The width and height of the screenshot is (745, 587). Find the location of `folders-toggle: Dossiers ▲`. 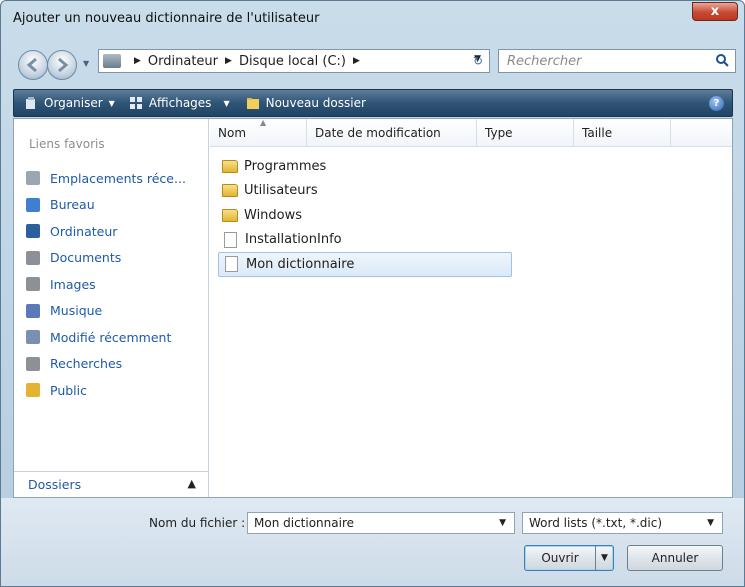

folders-toggle: Dossiers ▲ is located at coordinates (111, 484).